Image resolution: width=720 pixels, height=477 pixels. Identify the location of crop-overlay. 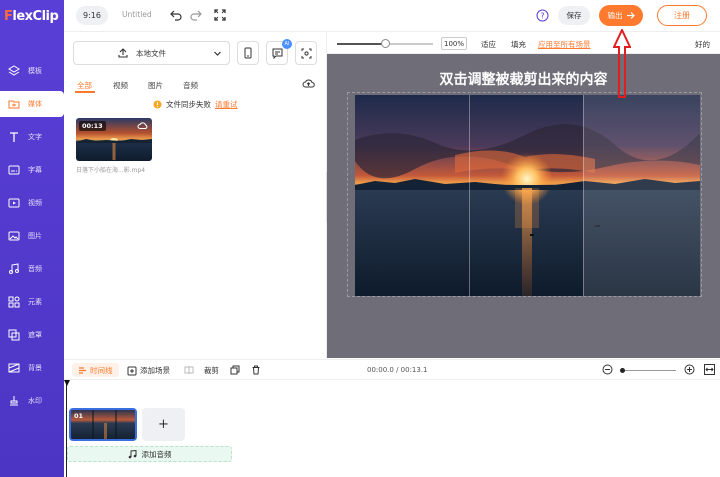
(641, 195).